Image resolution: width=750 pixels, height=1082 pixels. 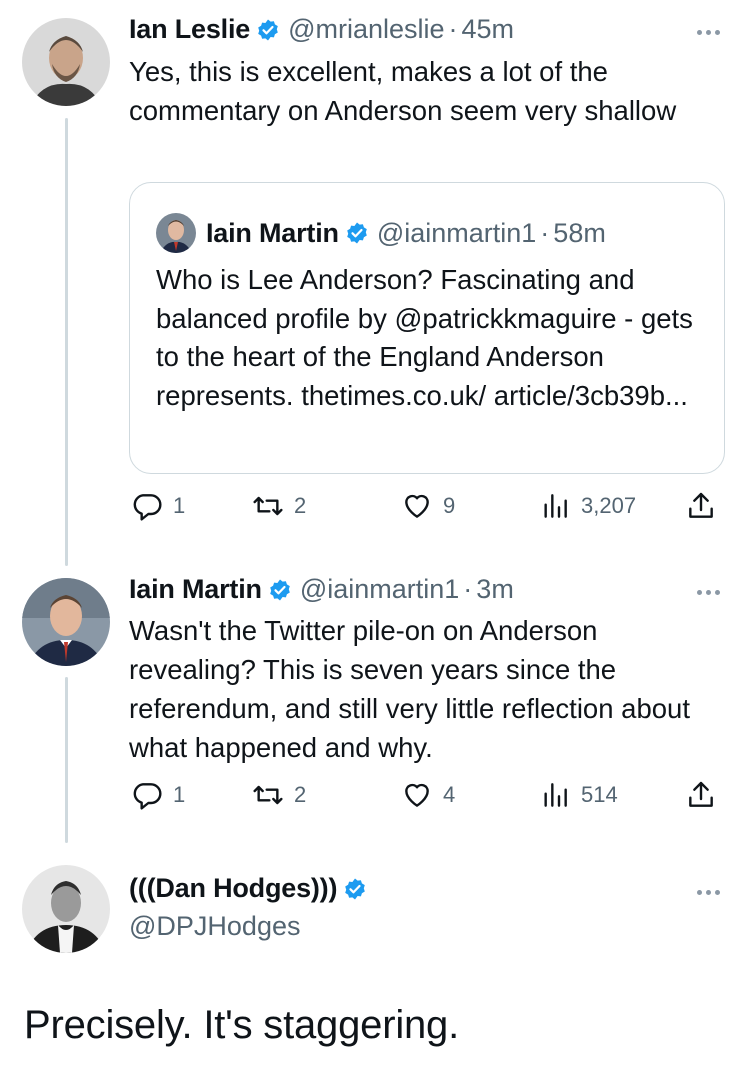 I want to click on like-button: 9, so click(x=428, y=506).